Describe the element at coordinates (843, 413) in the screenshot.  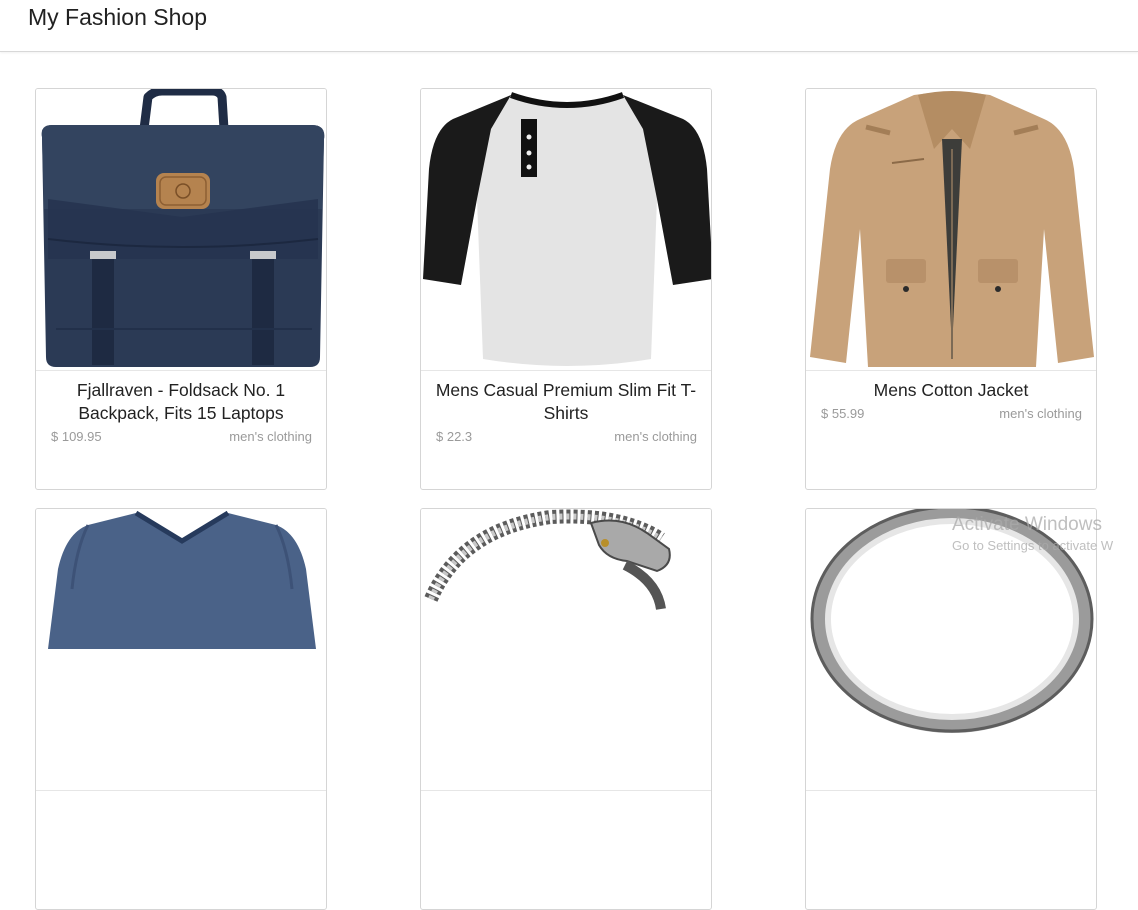
I see `product-price: $ 55.99` at that location.